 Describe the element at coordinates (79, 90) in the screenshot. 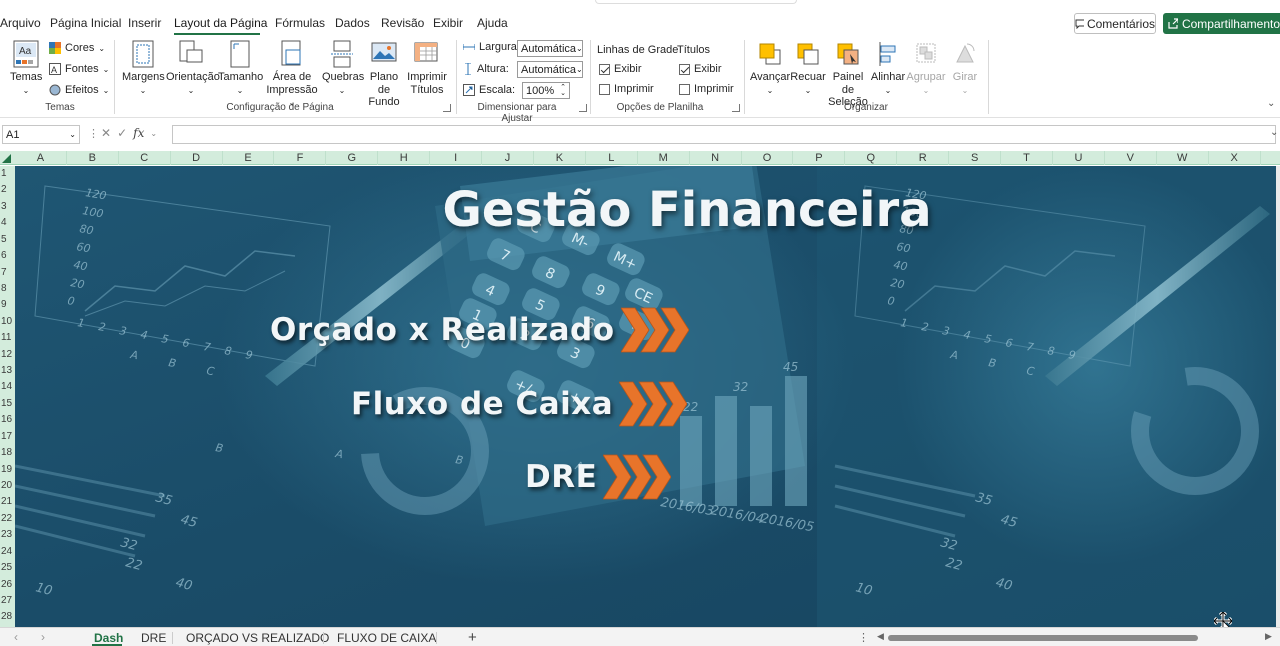

I see `effects-button: Efeitos ⌄` at that location.